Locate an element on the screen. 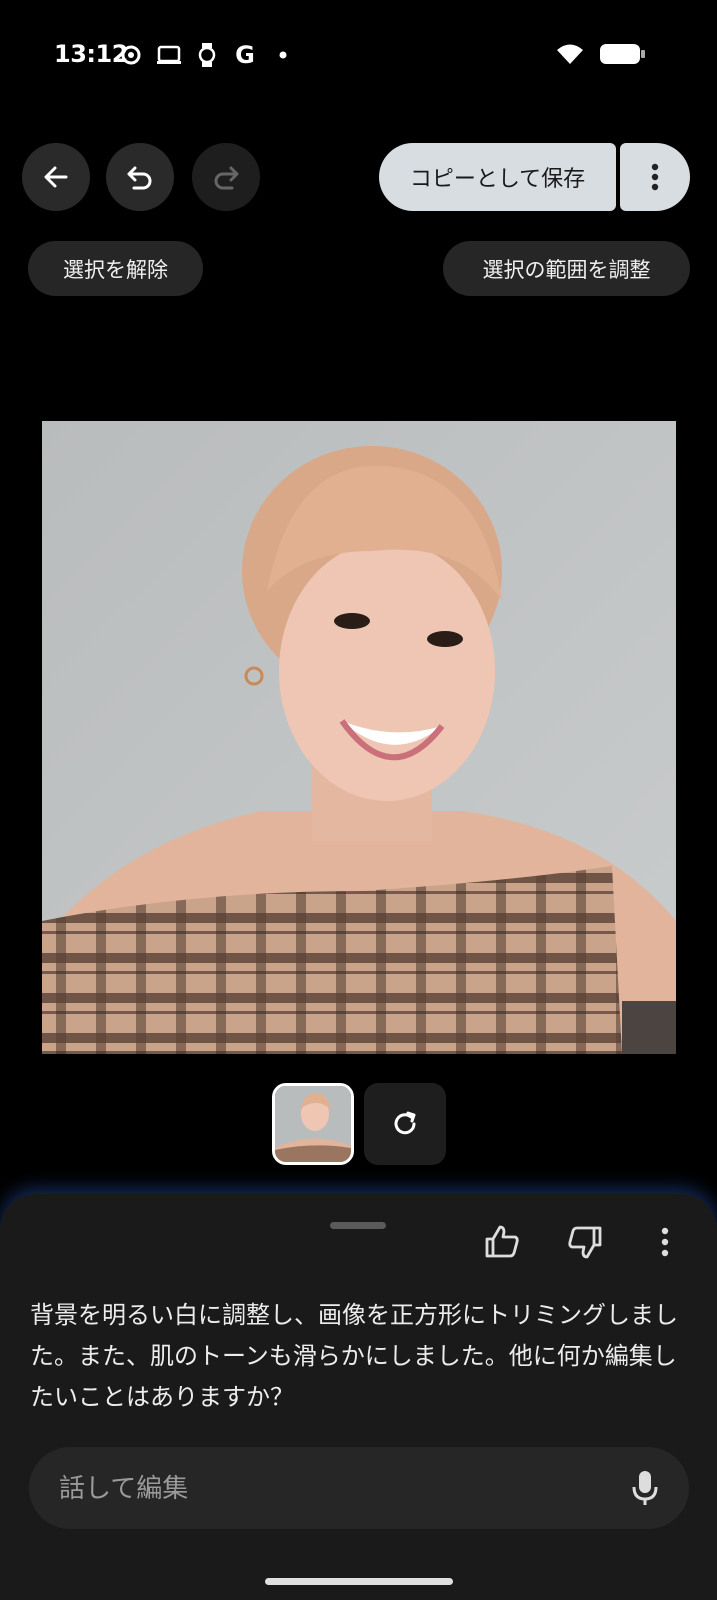 The height and width of the screenshot is (1600, 717). thumb-up-icon is located at coordinates (502, 1241).